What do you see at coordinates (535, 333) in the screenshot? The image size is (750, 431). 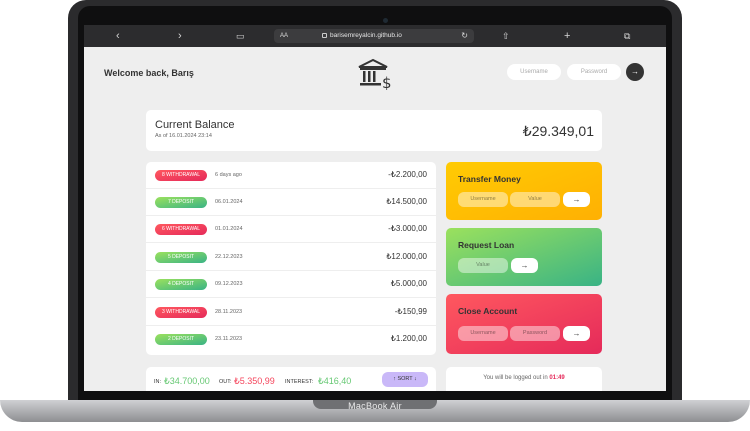 I see `close-password-input: Password` at bounding box center [535, 333].